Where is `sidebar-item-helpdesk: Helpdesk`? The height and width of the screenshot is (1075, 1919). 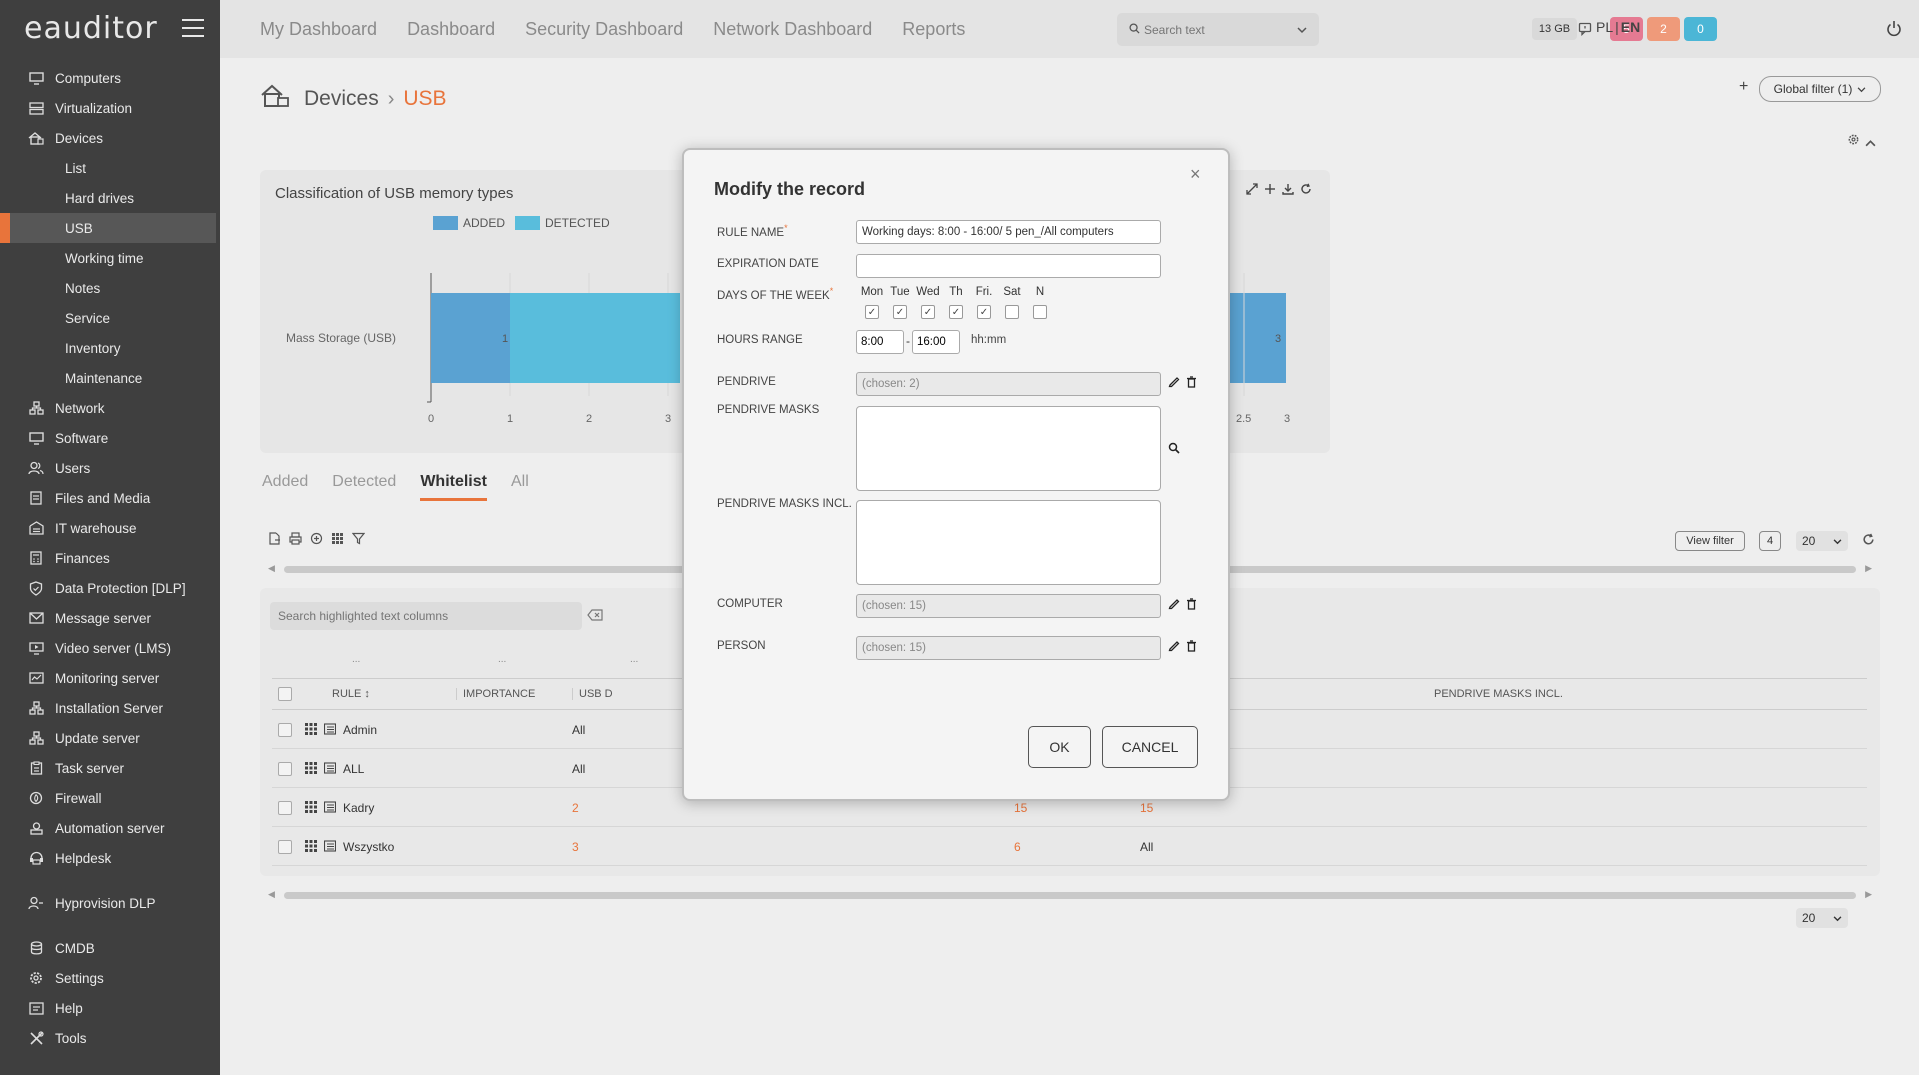 sidebar-item-helpdesk: Helpdesk is located at coordinates (110, 858).